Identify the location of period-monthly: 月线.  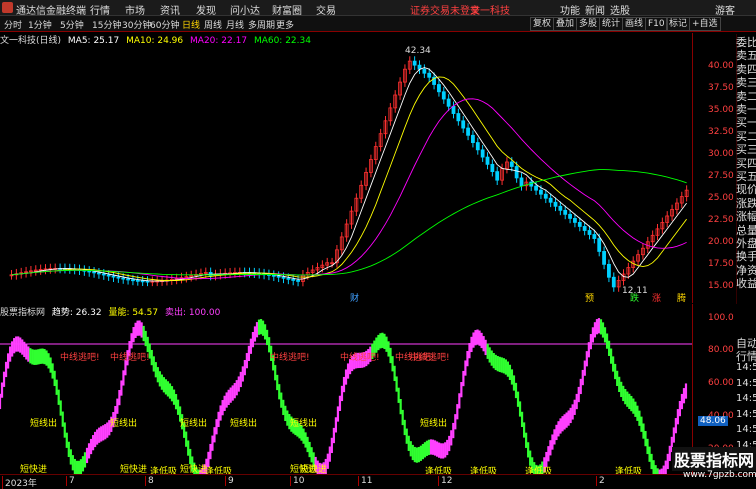
(235, 24).